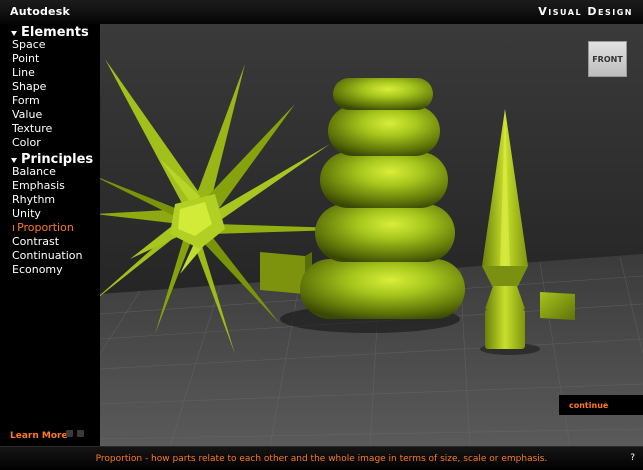 The height and width of the screenshot is (470, 643). What do you see at coordinates (14, 227) in the screenshot?
I see `active-marker-icon: ı` at bounding box center [14, 227].